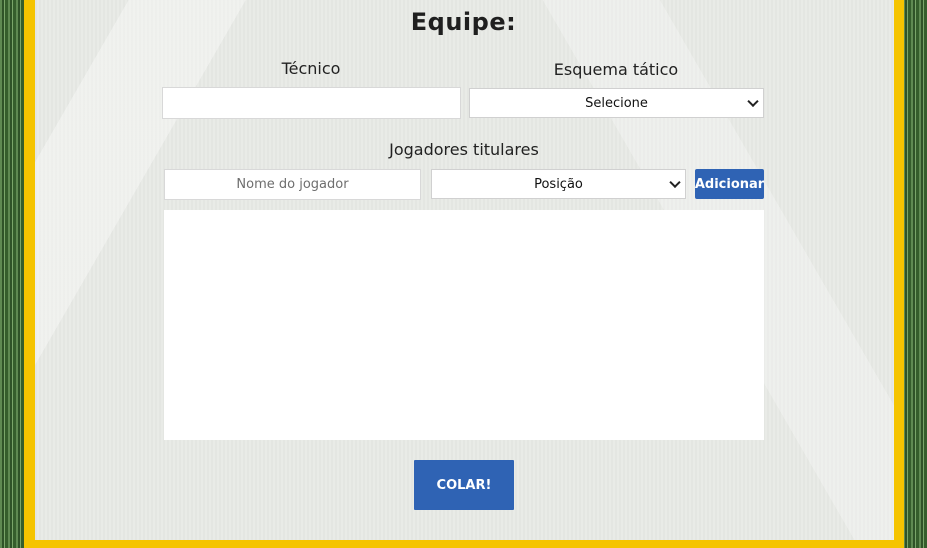 This screenshot has height=548, width=927. Describe the element at coordinates (12, 274) in the screenshot. I see `background-grass-left` at that location.